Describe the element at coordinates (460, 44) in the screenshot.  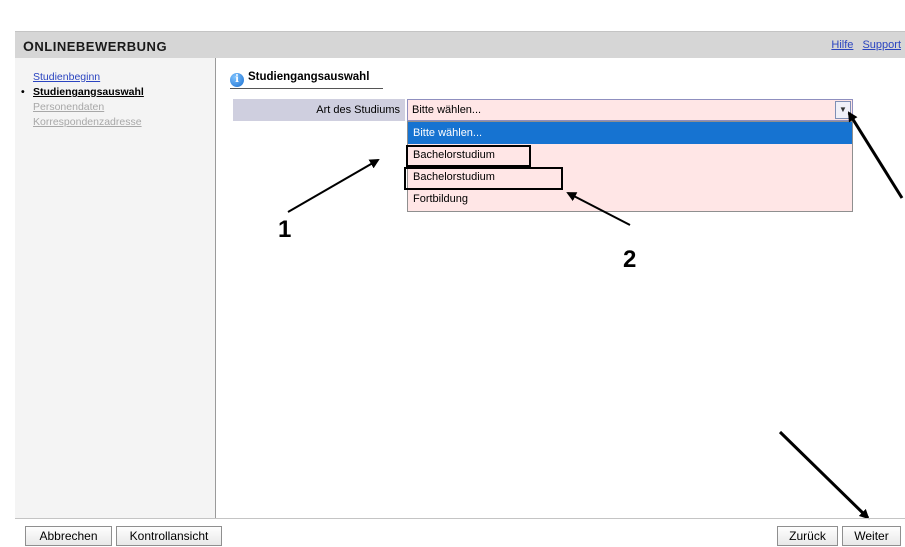
I see `app-header: ONLINEBEWERBUNG Hilfe Support` at that location.